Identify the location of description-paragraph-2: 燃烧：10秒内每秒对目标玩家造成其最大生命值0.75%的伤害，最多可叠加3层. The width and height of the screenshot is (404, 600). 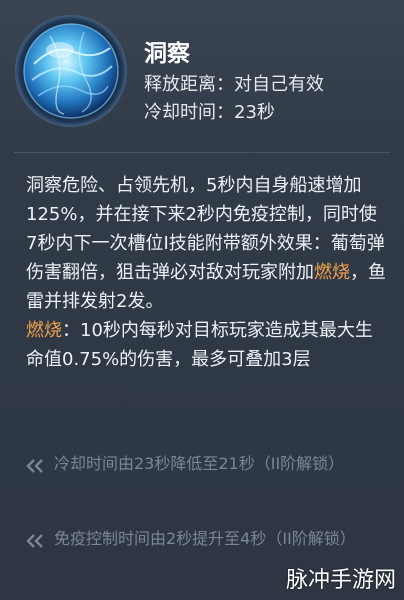
(206, 345).